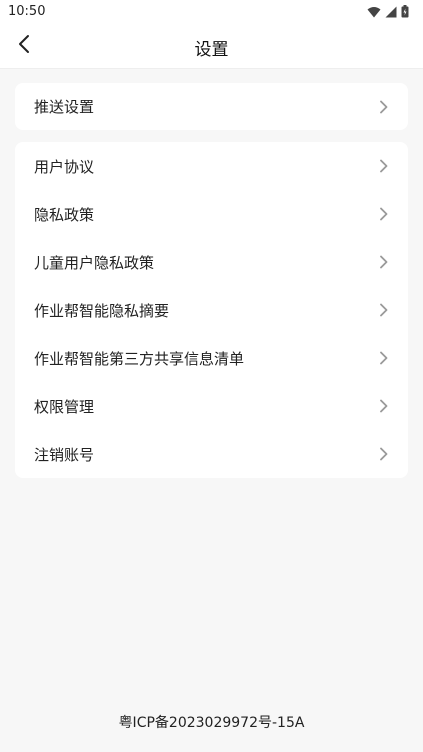  I want to click on settings-item-privacy-summary: 作业帮智能隐私摘要, so click(211, 310).